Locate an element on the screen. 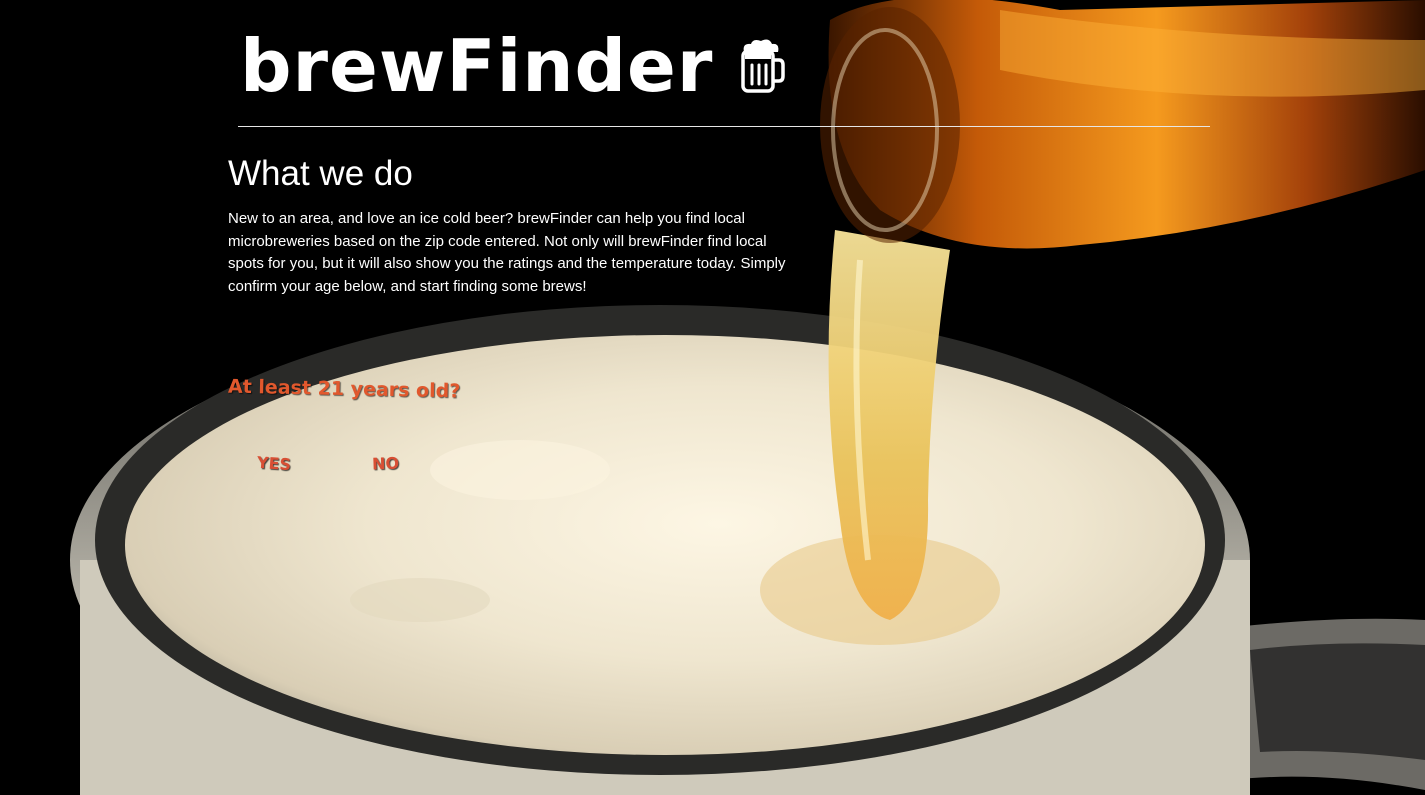 Image resolution: width=1425 pixels, height=795 pixels. section-heading: What we do is located at coordinates (320, 173).